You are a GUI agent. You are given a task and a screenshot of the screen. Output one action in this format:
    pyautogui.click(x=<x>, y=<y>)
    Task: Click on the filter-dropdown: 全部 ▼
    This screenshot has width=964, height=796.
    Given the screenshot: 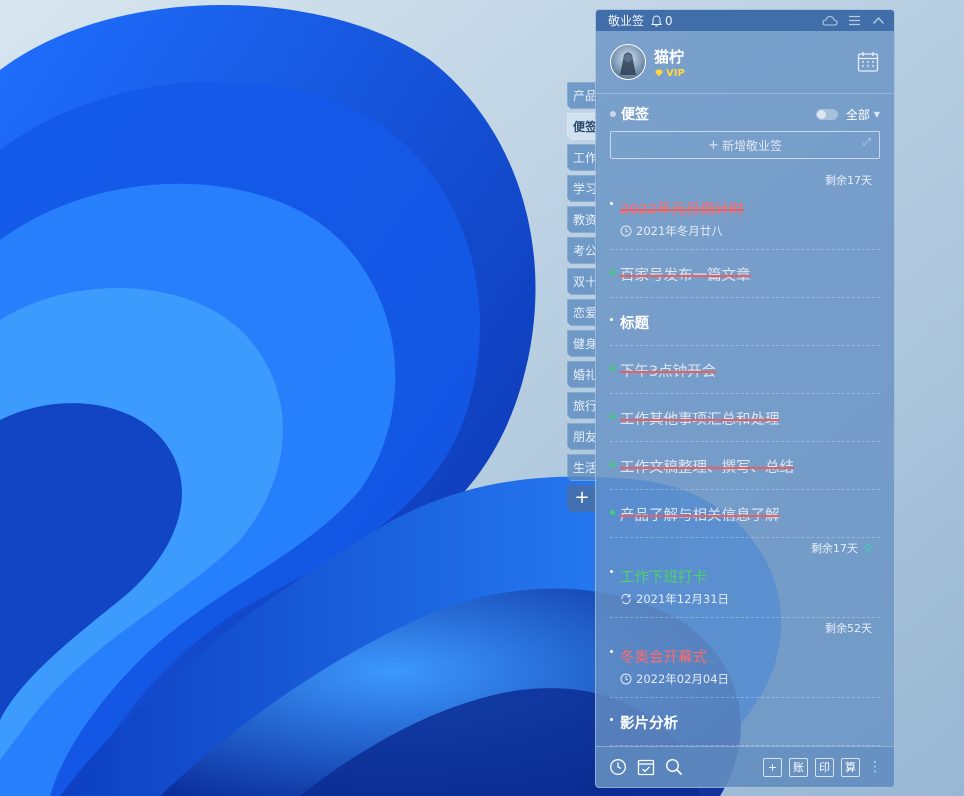 What is the action you would take?
    pyautogui.click(x=863, y=114)
    